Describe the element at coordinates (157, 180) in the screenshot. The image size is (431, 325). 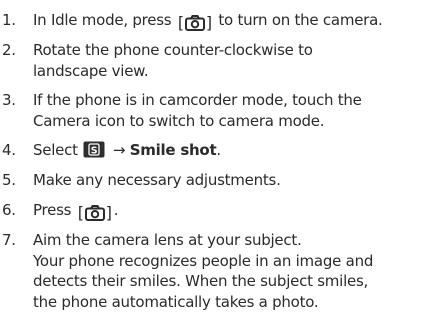
I see `step-text-line: Make any necessary adjustments.` at that location.